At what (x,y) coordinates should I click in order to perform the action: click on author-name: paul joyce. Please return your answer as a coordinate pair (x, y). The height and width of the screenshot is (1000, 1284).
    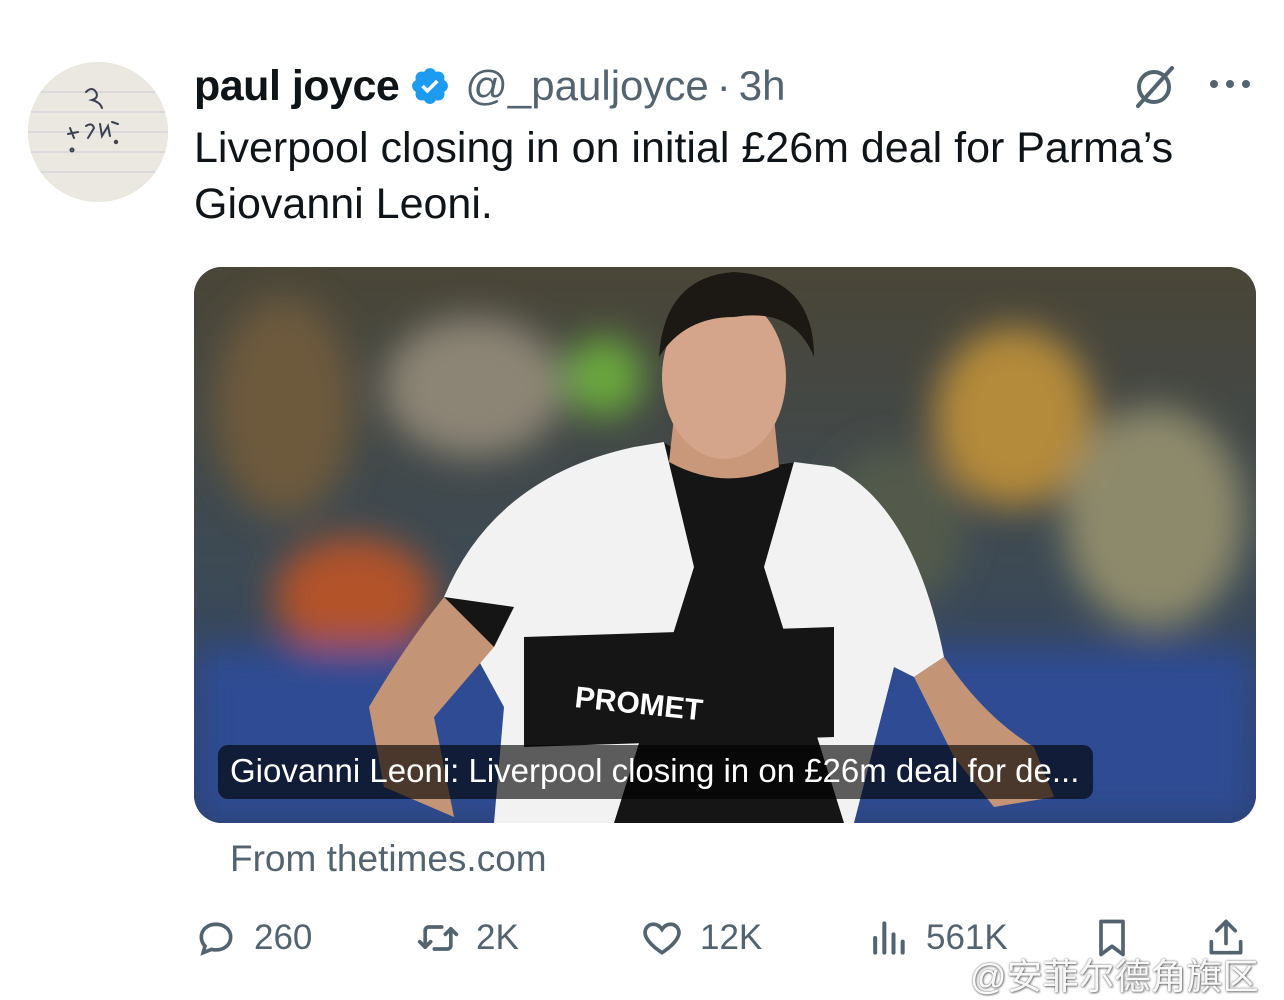
    Looking at the image, I should click on (297, 86).